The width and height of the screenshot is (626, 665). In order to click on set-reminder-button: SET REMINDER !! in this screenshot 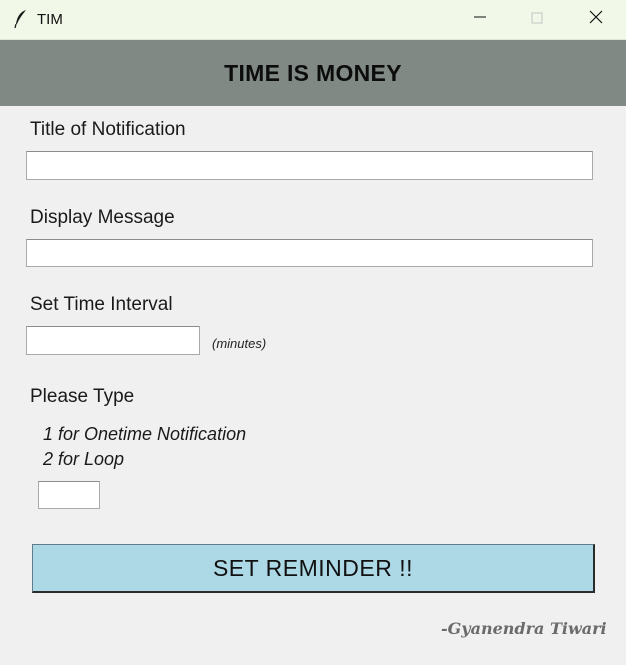, I will do `click(313, 568)`.